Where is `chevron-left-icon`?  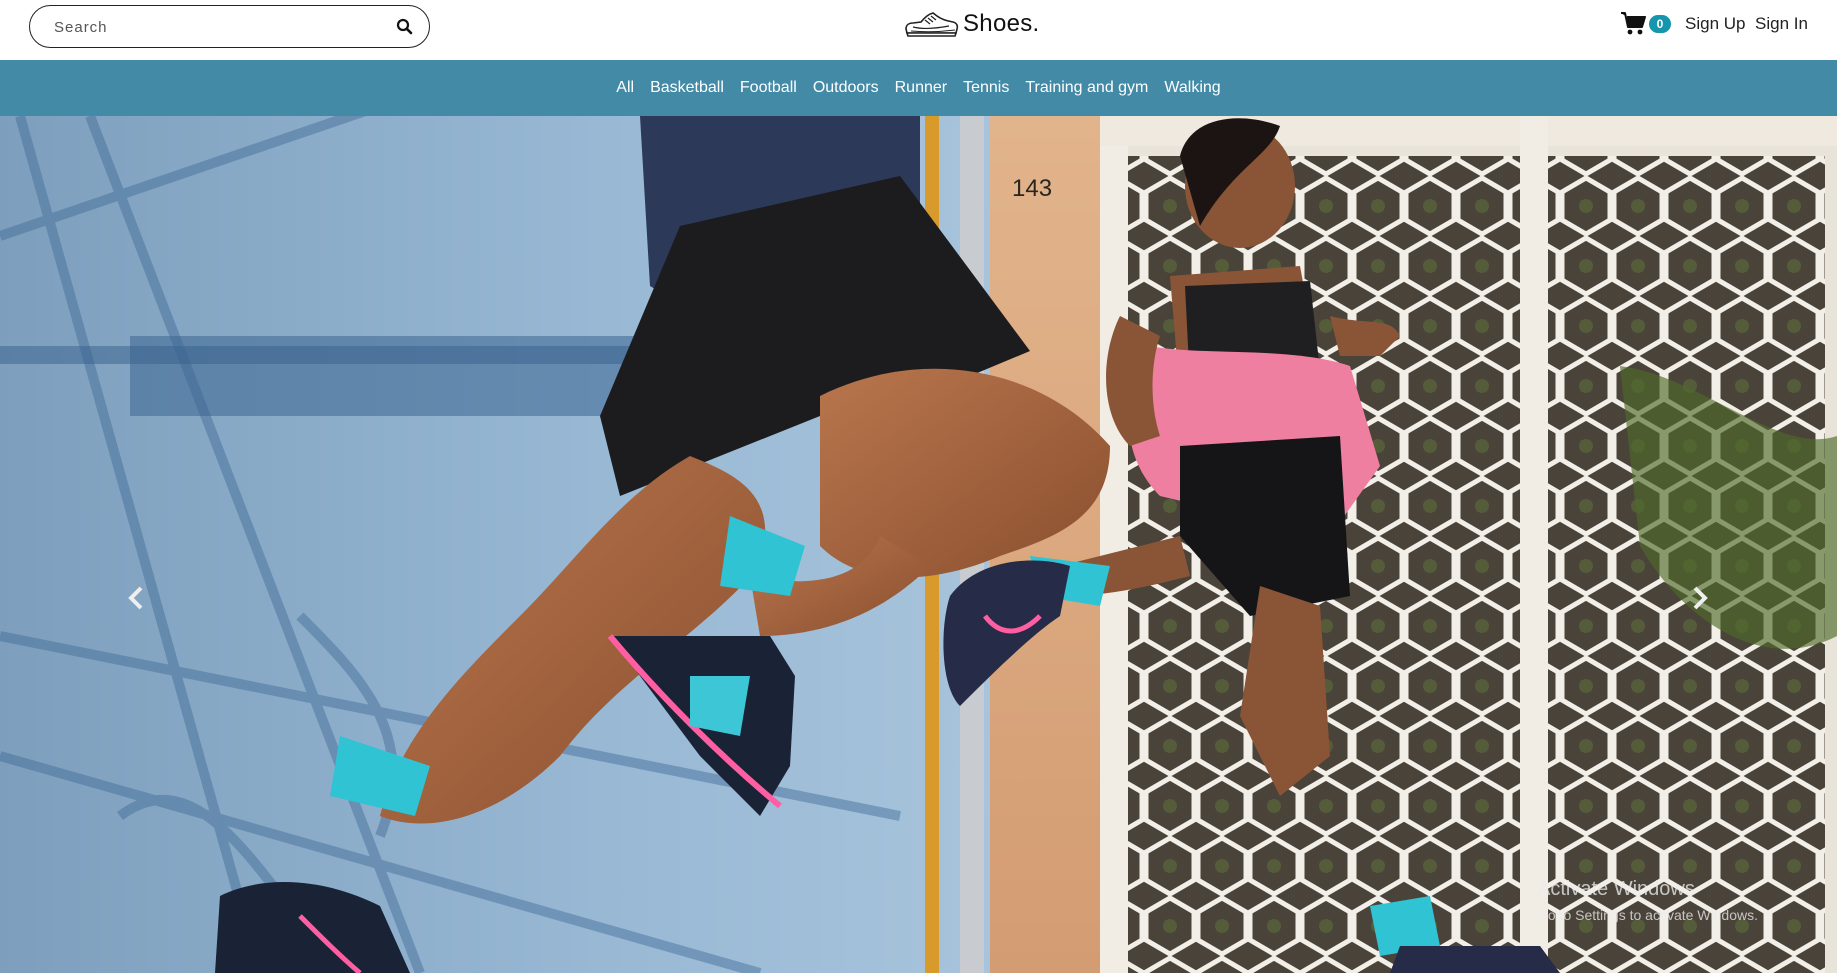
chevron-left-icon is located at coordinates (135, 598).